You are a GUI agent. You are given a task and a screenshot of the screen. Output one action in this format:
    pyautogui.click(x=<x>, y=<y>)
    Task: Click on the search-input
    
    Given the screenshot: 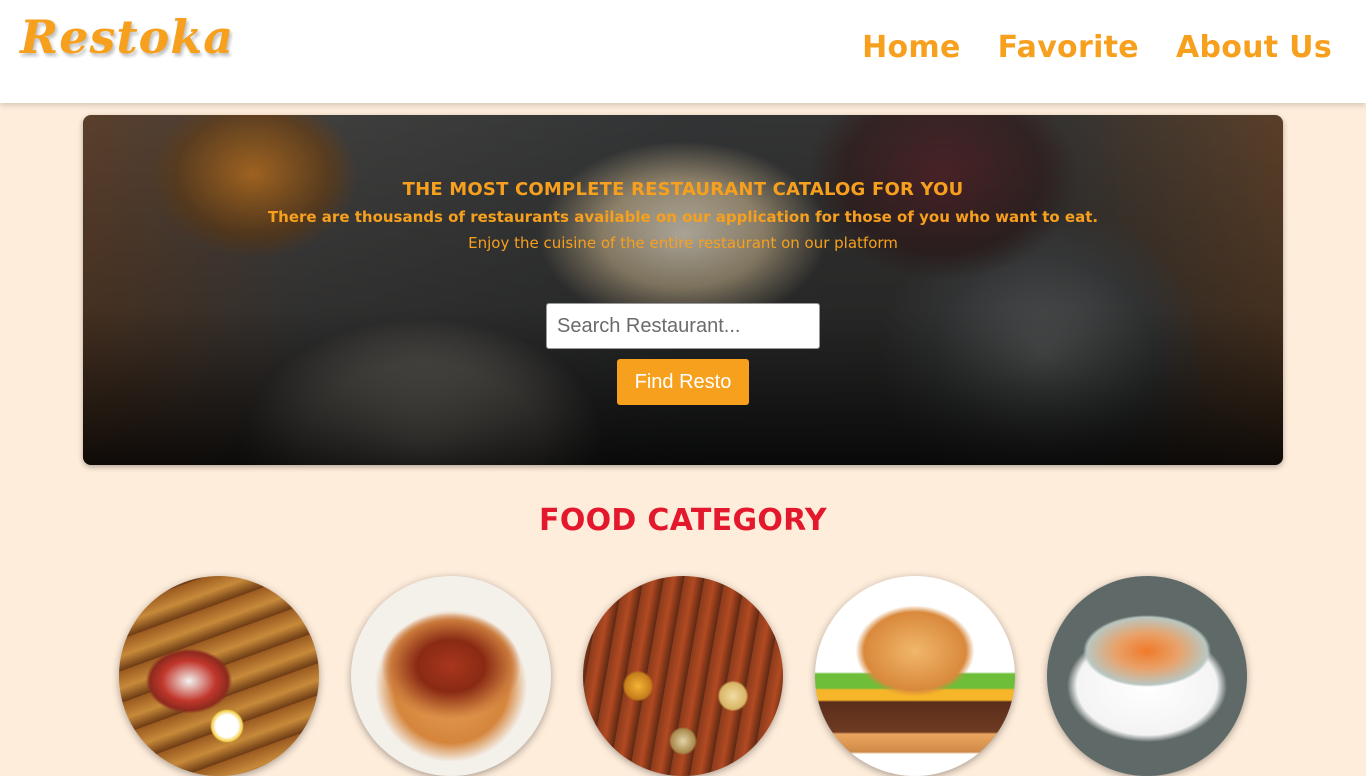 What is the action you would take?
    pyautogui.click(x=683, y=326)
    